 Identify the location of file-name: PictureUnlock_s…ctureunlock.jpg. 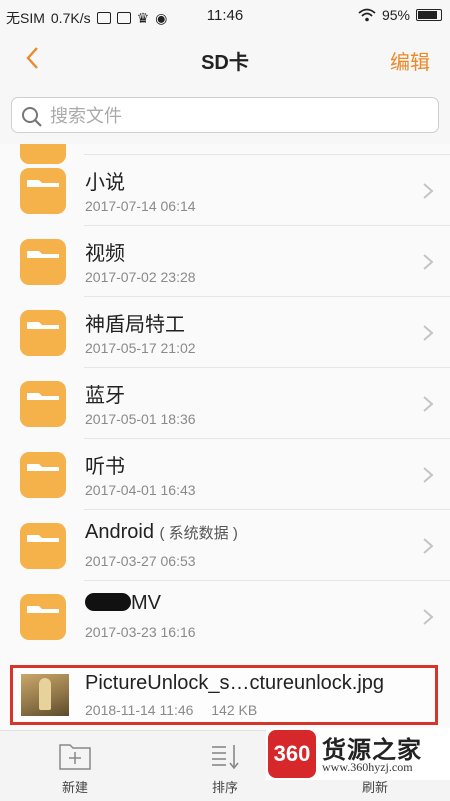
(235, 683).